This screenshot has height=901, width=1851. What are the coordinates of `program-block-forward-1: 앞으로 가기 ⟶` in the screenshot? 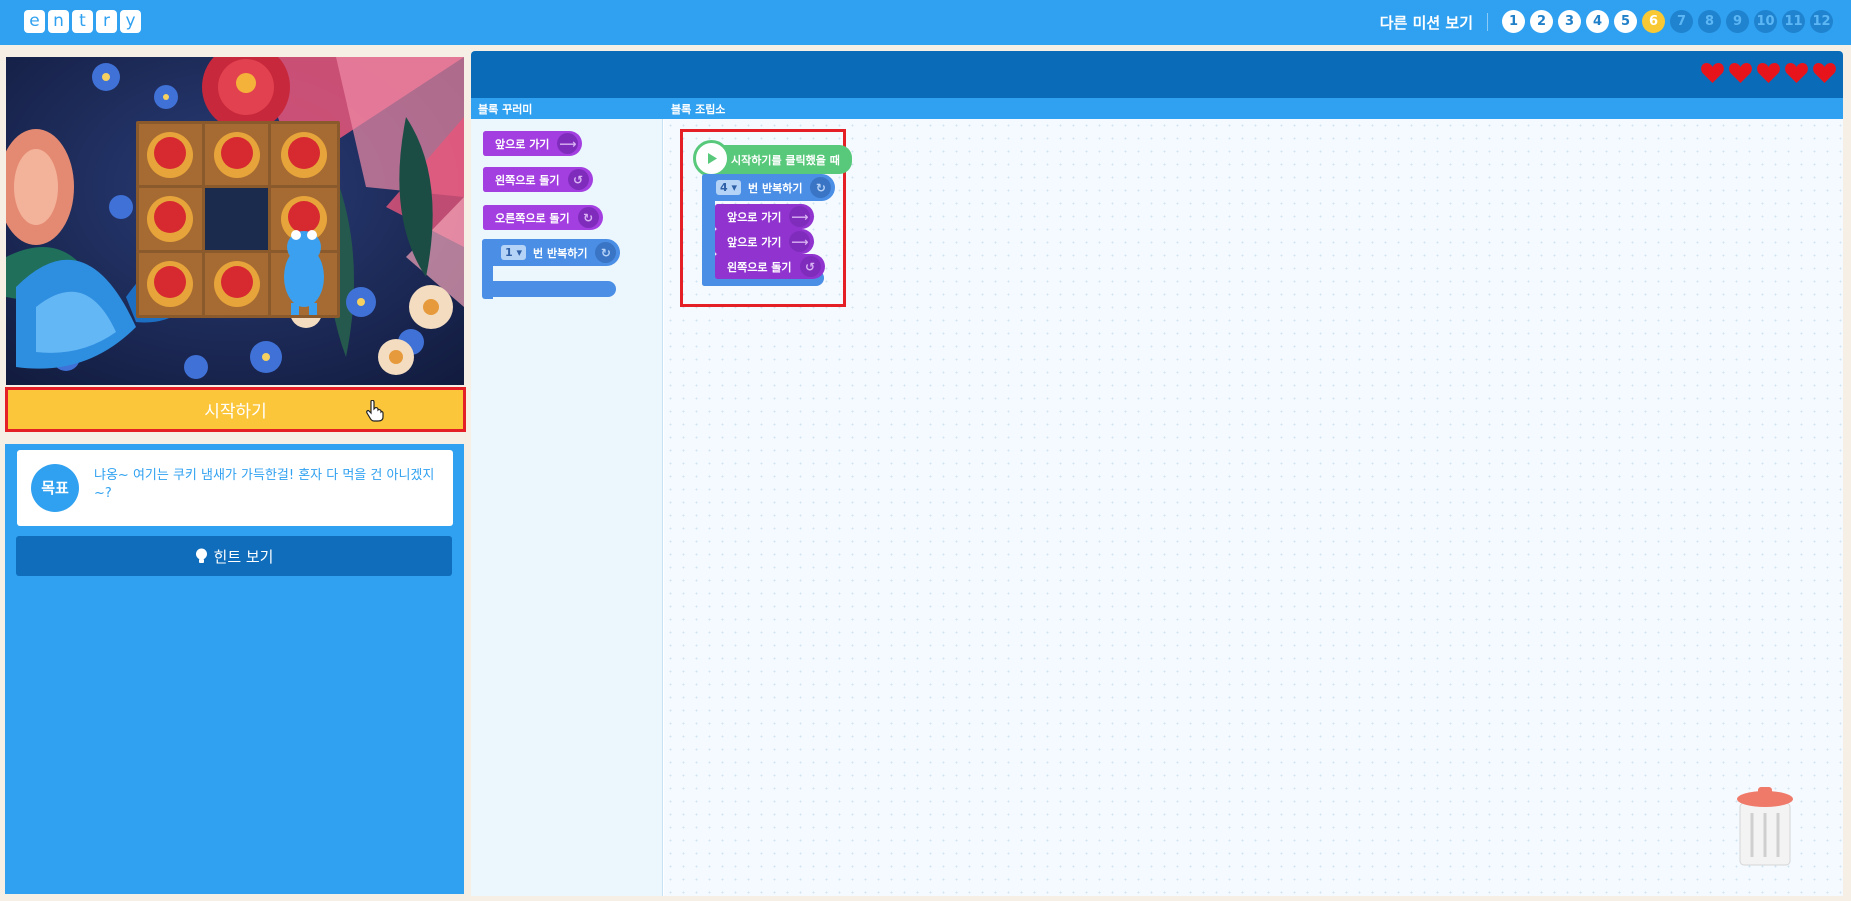 It's located at (765, 216).